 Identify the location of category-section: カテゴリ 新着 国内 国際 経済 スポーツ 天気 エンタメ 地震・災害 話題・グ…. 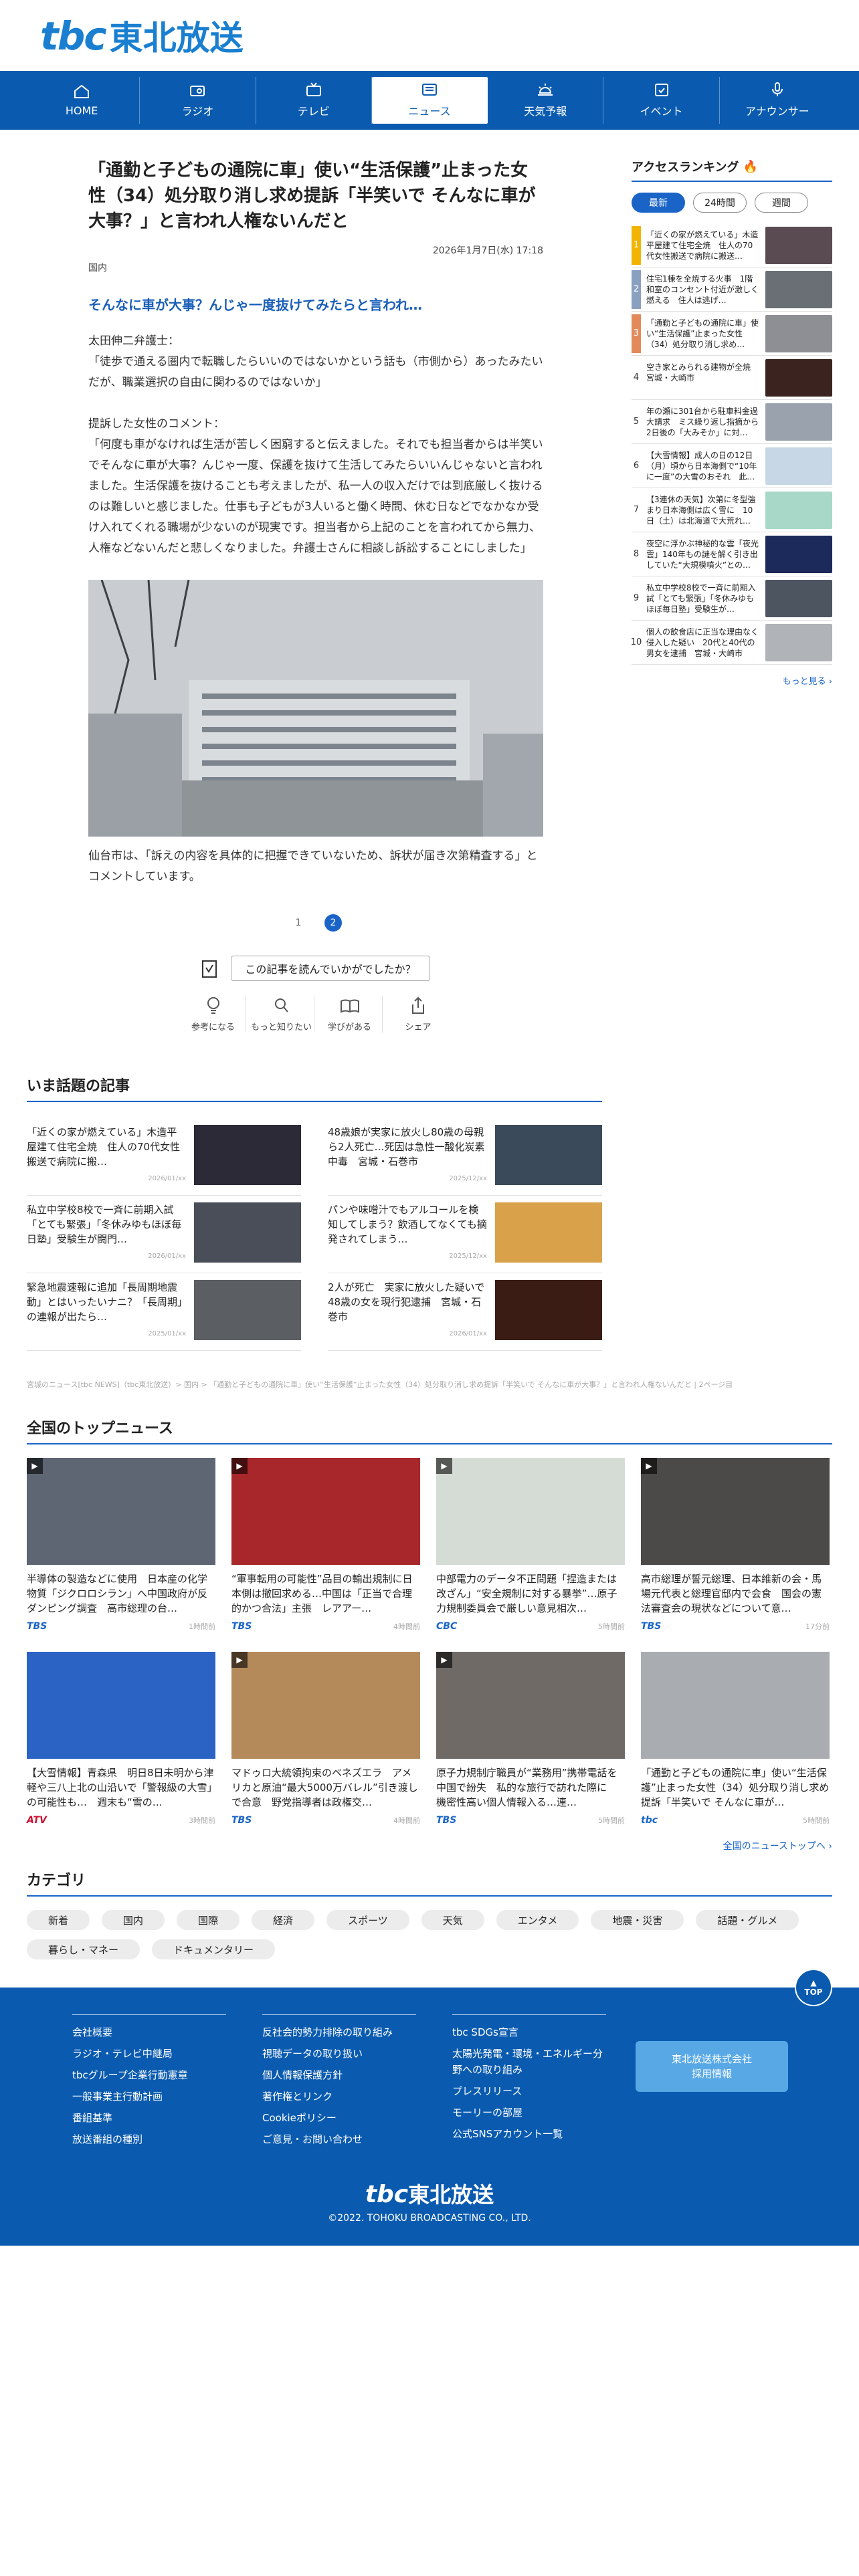
(429, 1913).